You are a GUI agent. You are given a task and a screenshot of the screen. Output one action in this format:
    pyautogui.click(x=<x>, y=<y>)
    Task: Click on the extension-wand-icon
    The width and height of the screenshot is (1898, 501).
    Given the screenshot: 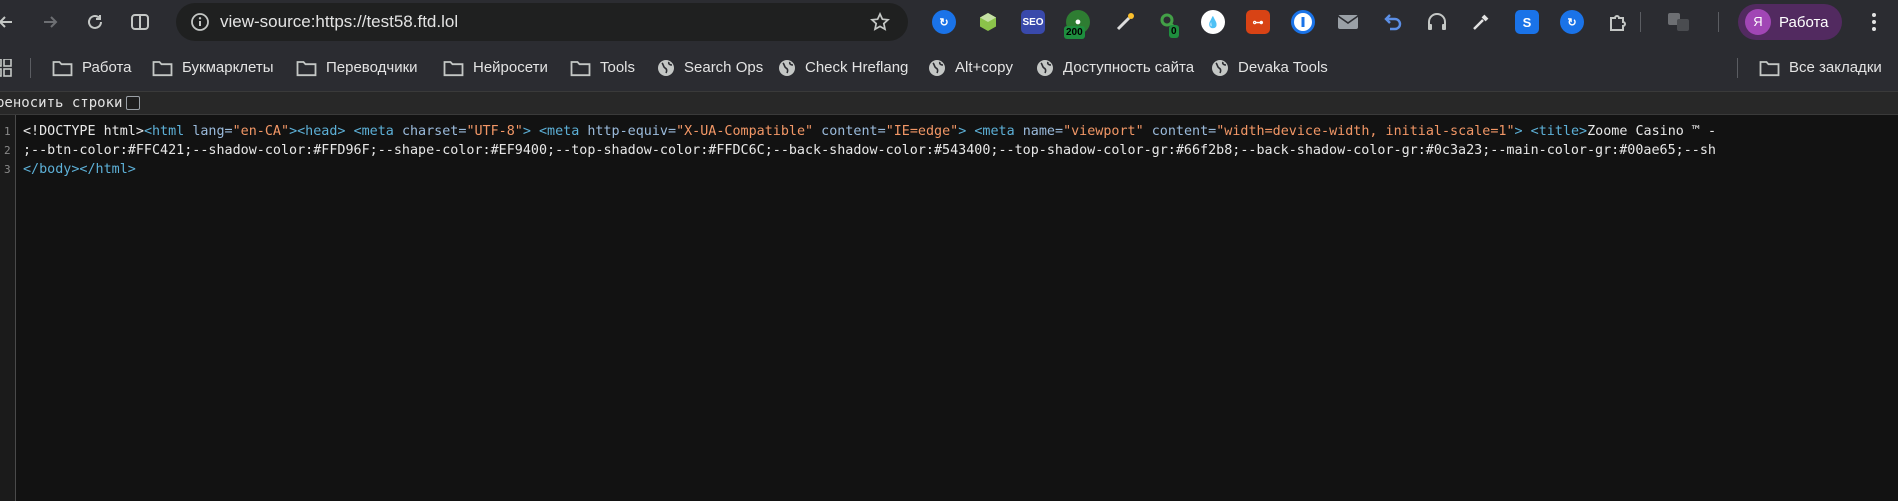 What is the action you would take?
    pyautogui.click(x=1125, y=22)
    